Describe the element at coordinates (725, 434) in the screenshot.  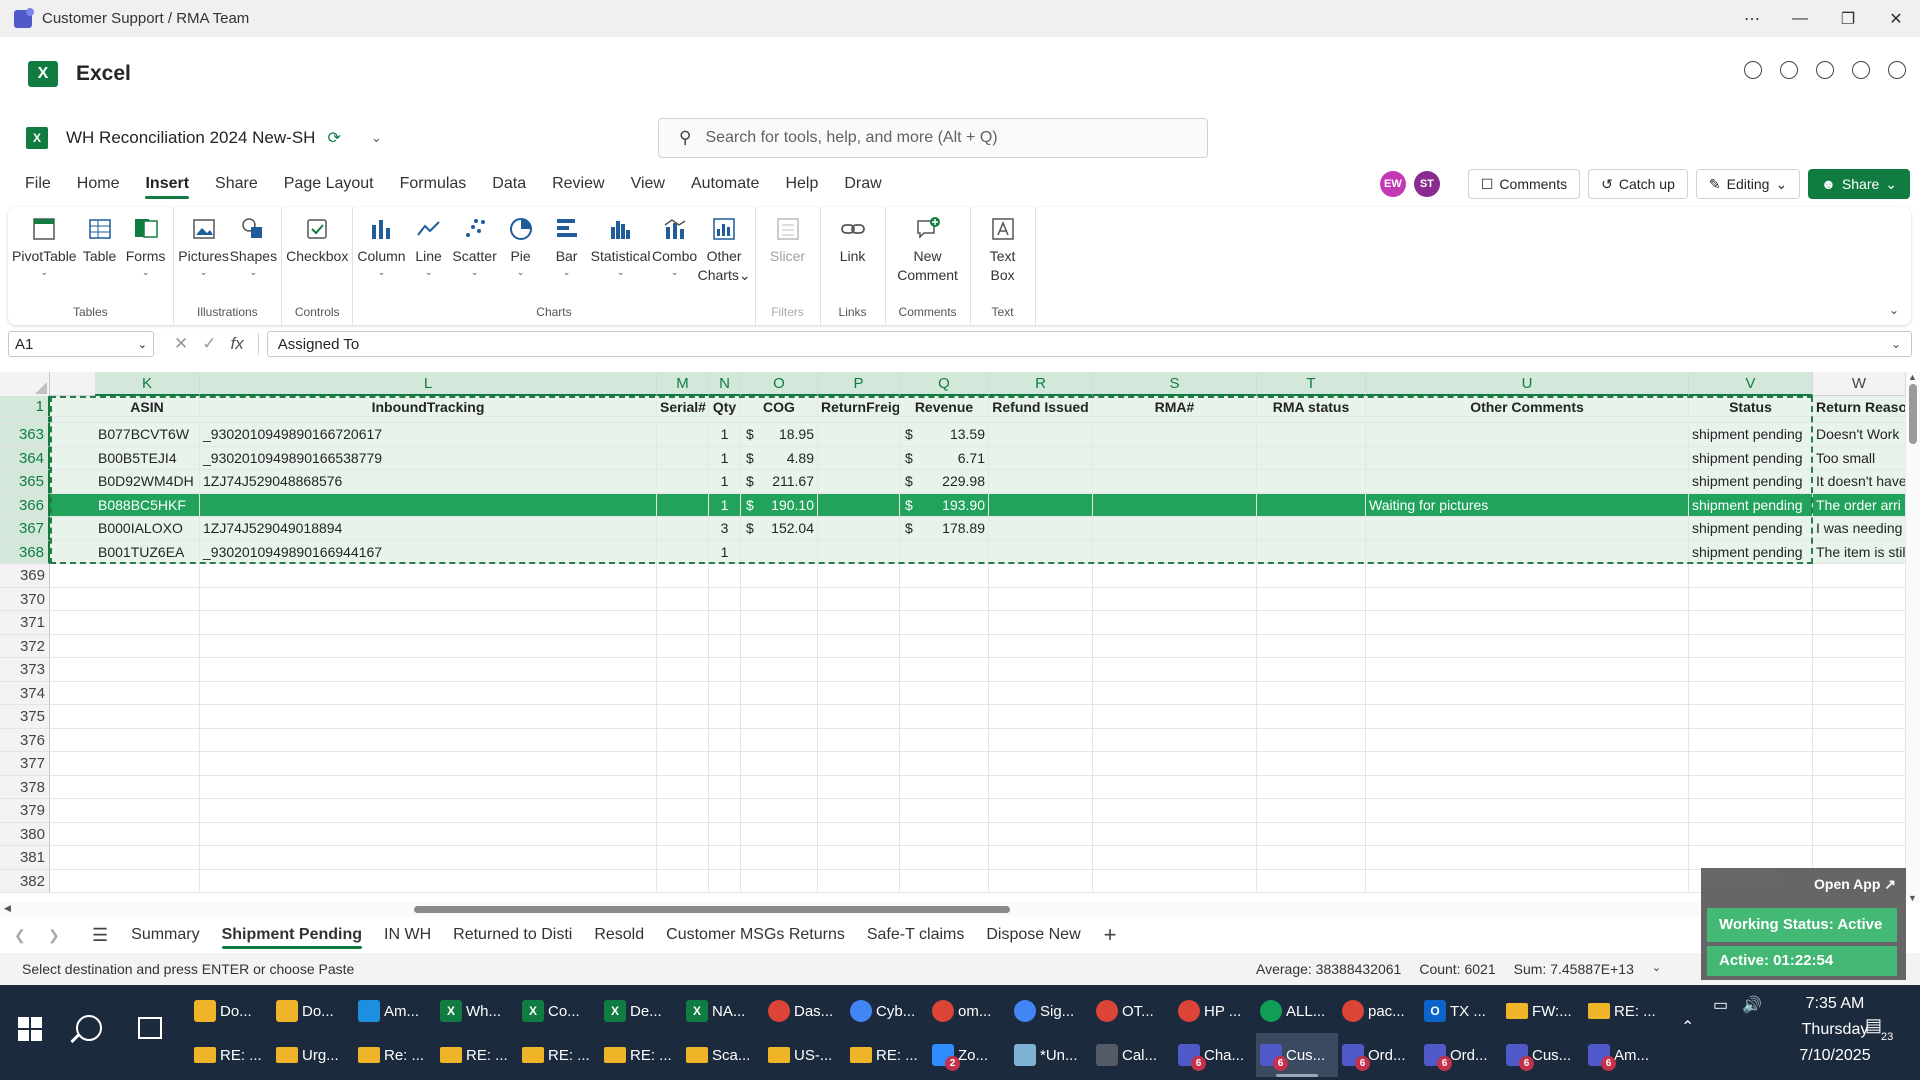
I see `qty-cell: 1` at that location.